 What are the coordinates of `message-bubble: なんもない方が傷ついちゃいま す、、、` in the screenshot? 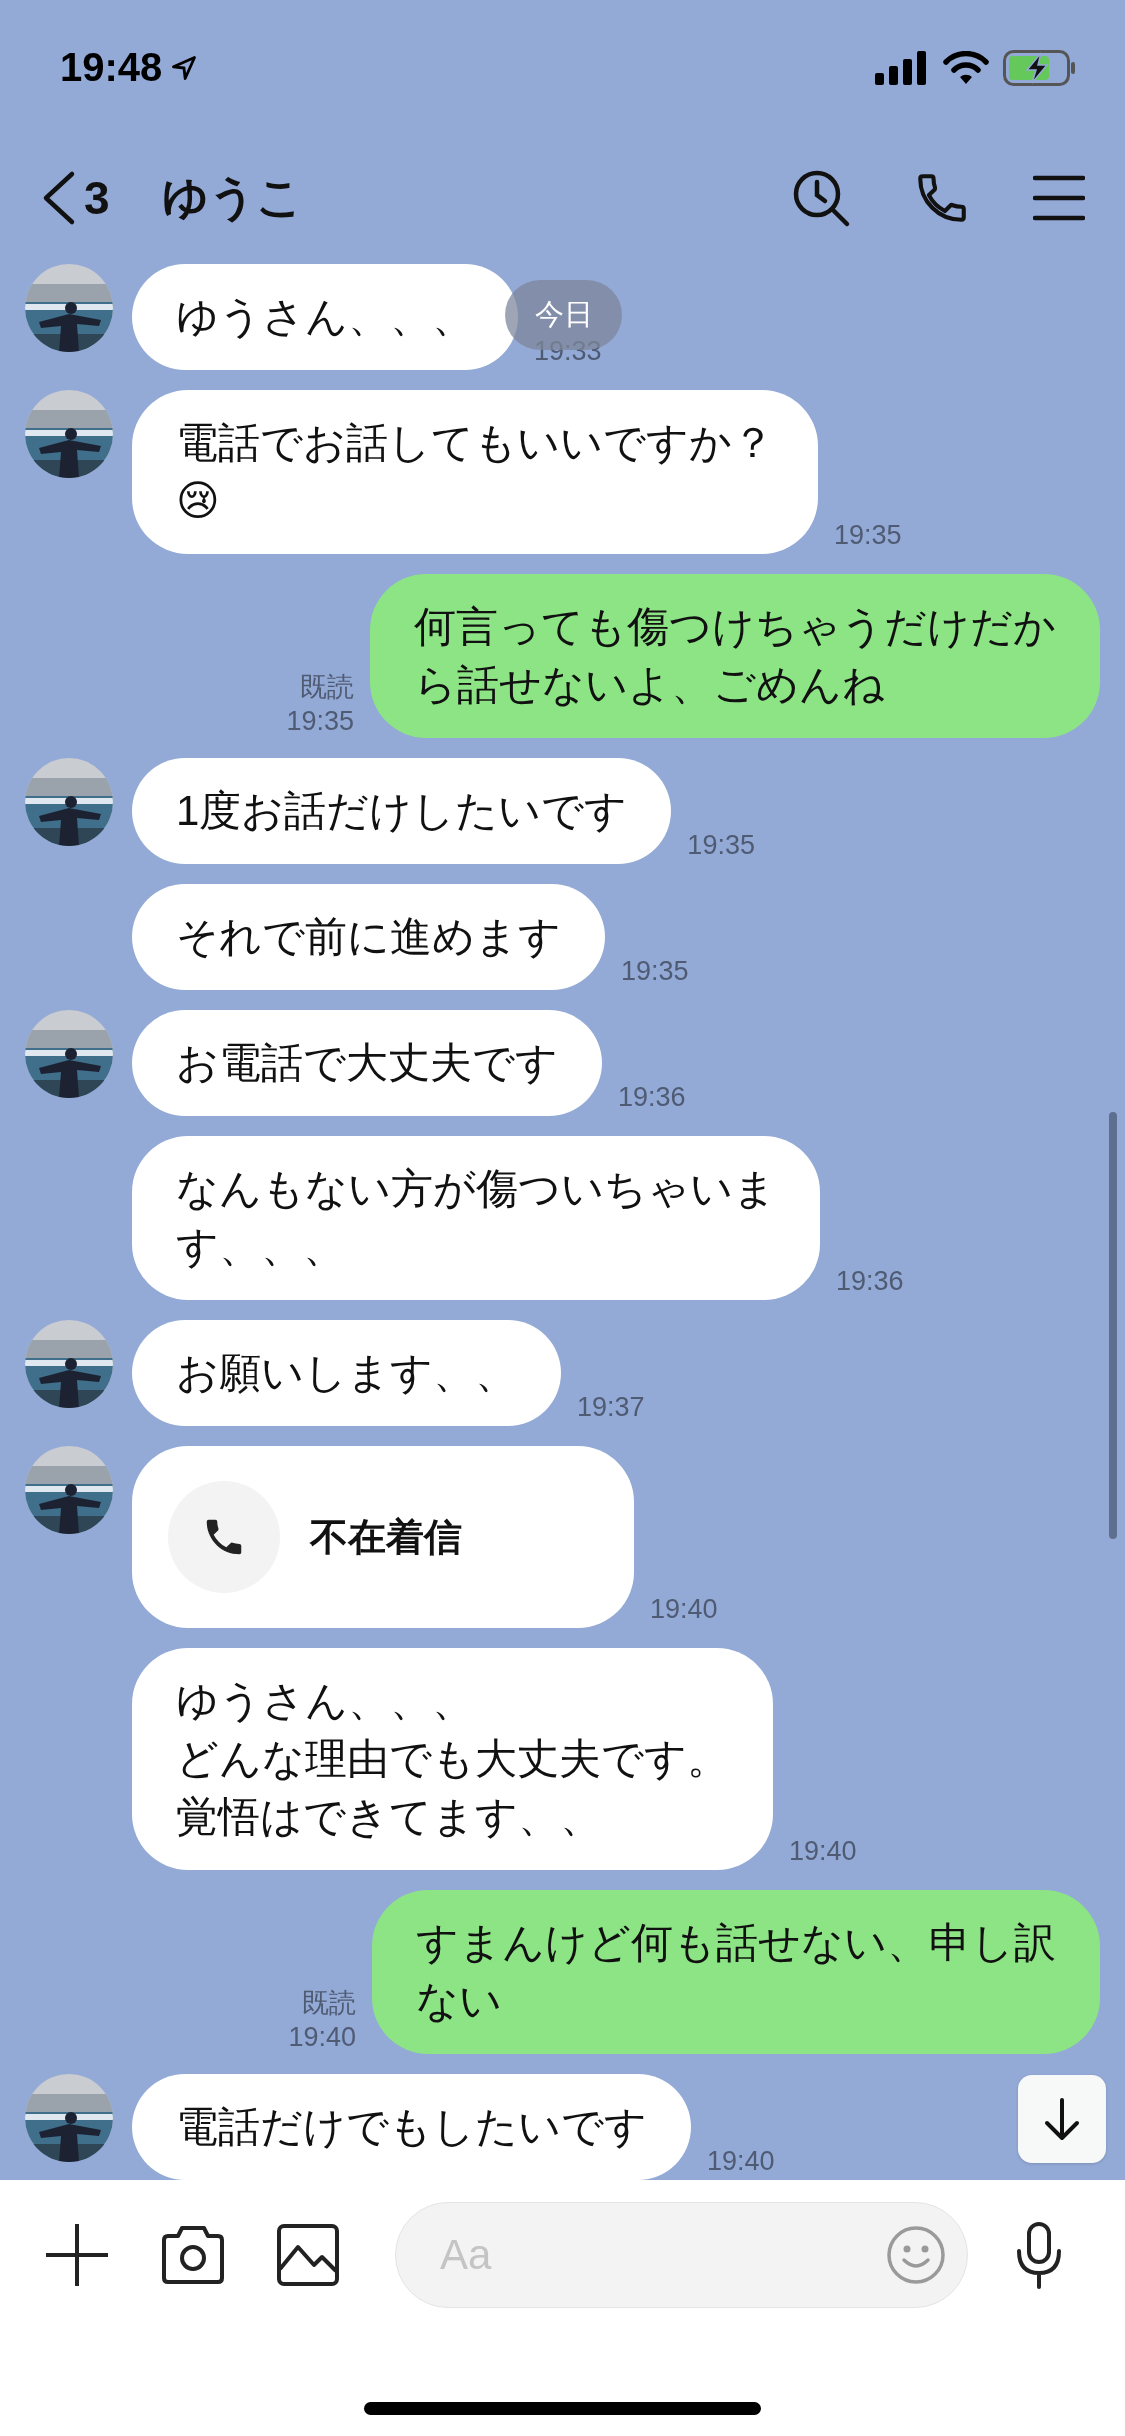 It's located at (476, 1218).